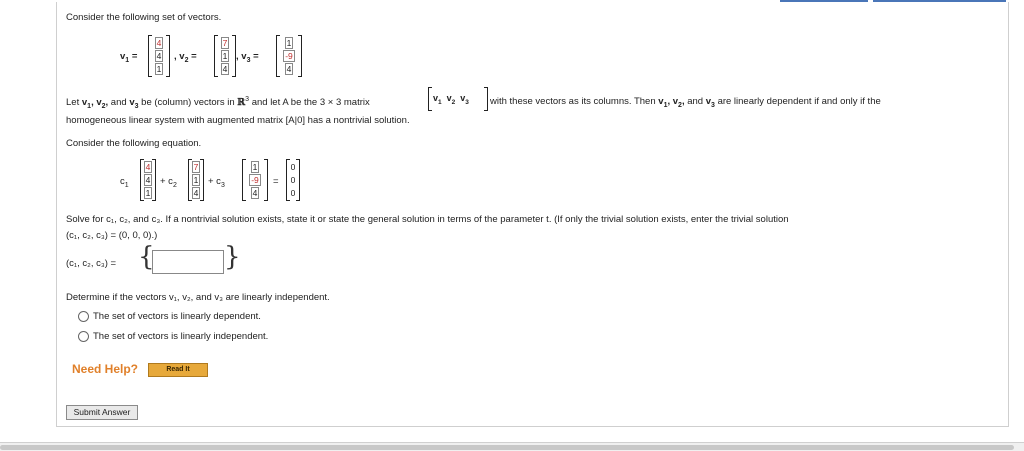 This screenshot has height=451, width=1024. Describe the element at coordinates (102, 412) in the screenshot. I see `submit-answer-button: Submit Answer` at that location.